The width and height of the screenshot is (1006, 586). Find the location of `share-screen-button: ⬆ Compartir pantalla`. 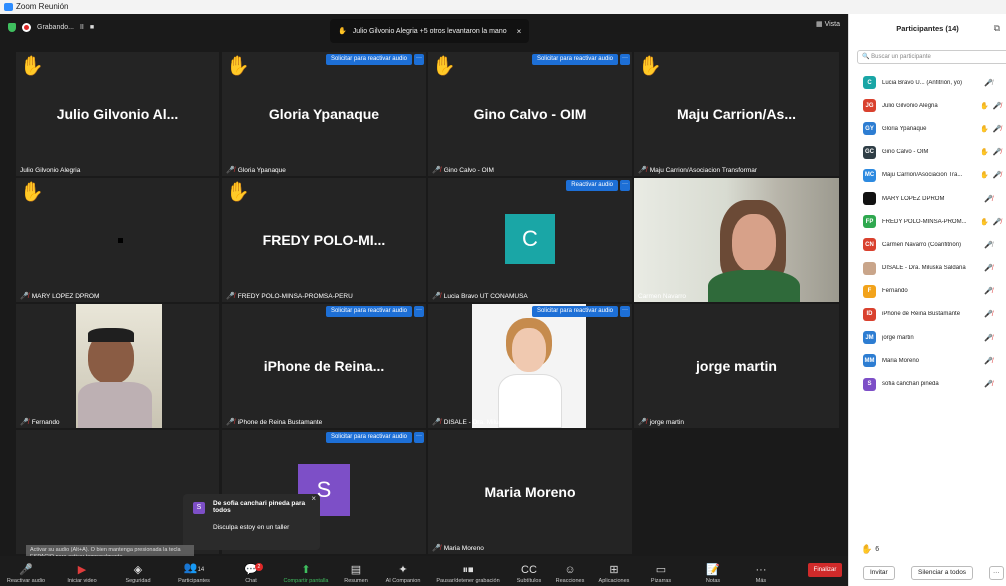

share-screen-button: ⬆ Compartir pantalla is located at coordinates (306, 571).